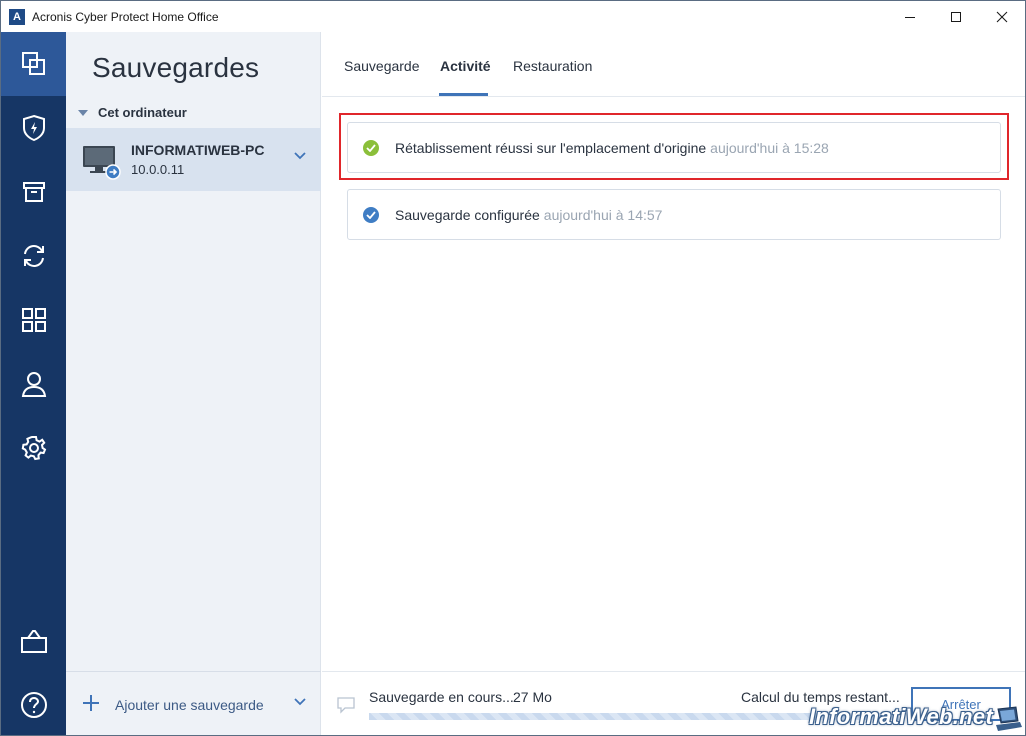 This screenshot has width=1026, height=736. I want to click on grid-icon, so click(33, 320).